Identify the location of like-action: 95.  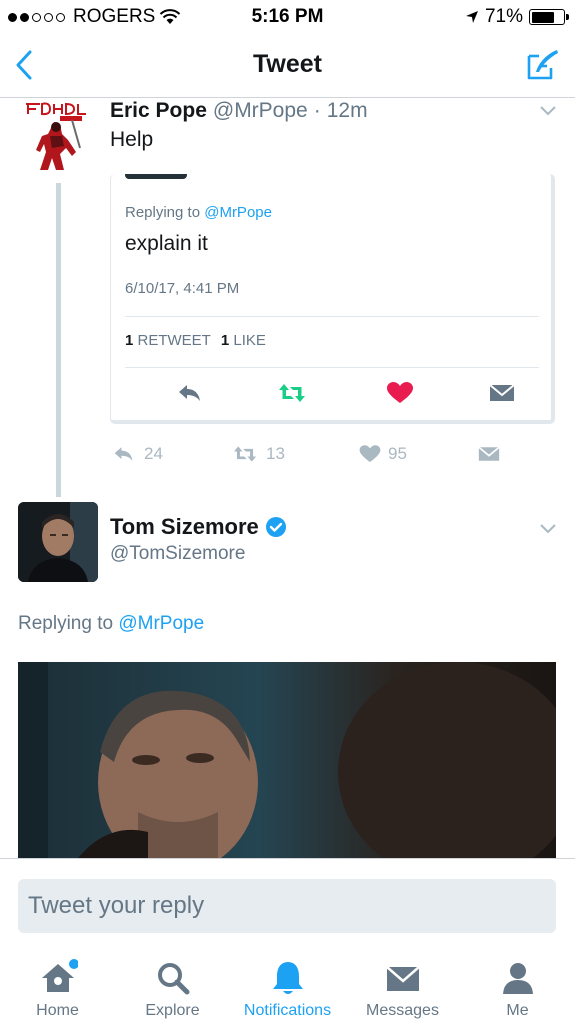
(382, 454).